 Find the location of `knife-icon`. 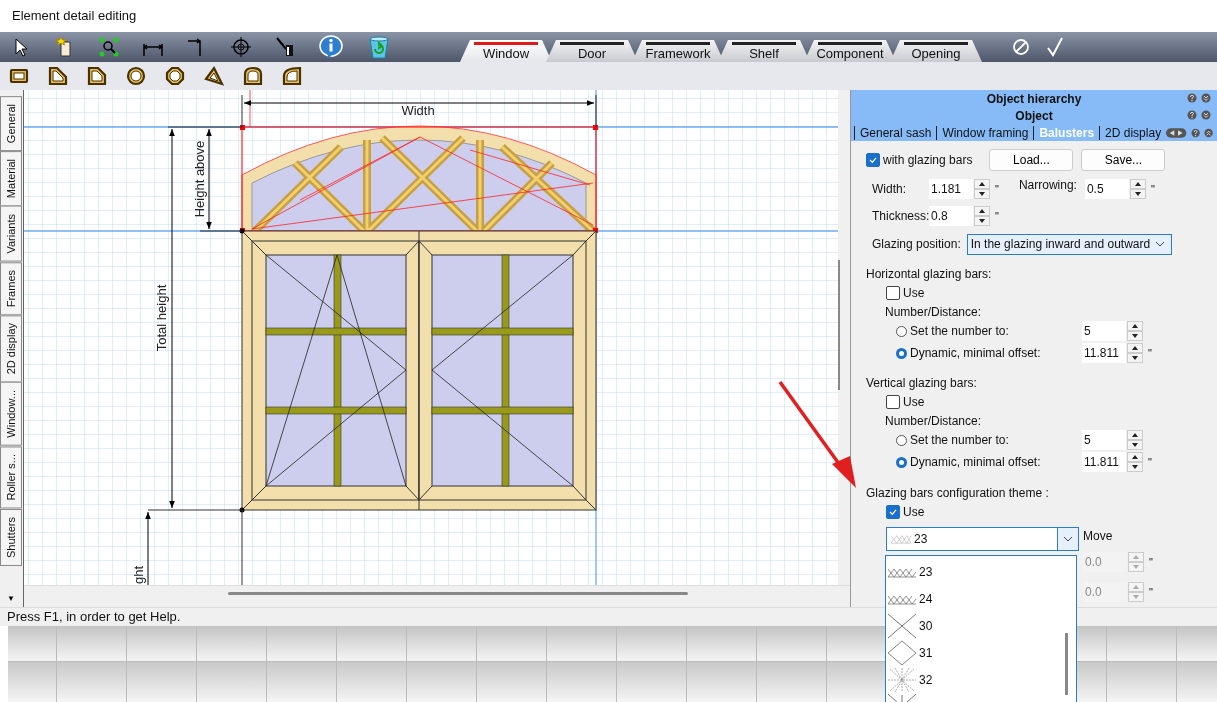

knife-icon is located at coordinates (285, 47).